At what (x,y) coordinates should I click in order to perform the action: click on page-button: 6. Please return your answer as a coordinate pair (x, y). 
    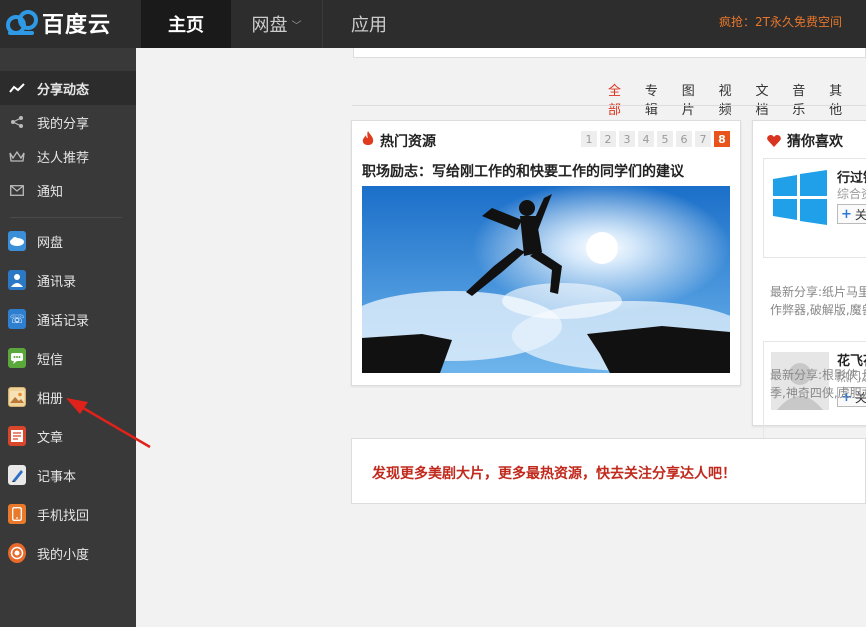
    Looking at the image, I should click on (684, 139).